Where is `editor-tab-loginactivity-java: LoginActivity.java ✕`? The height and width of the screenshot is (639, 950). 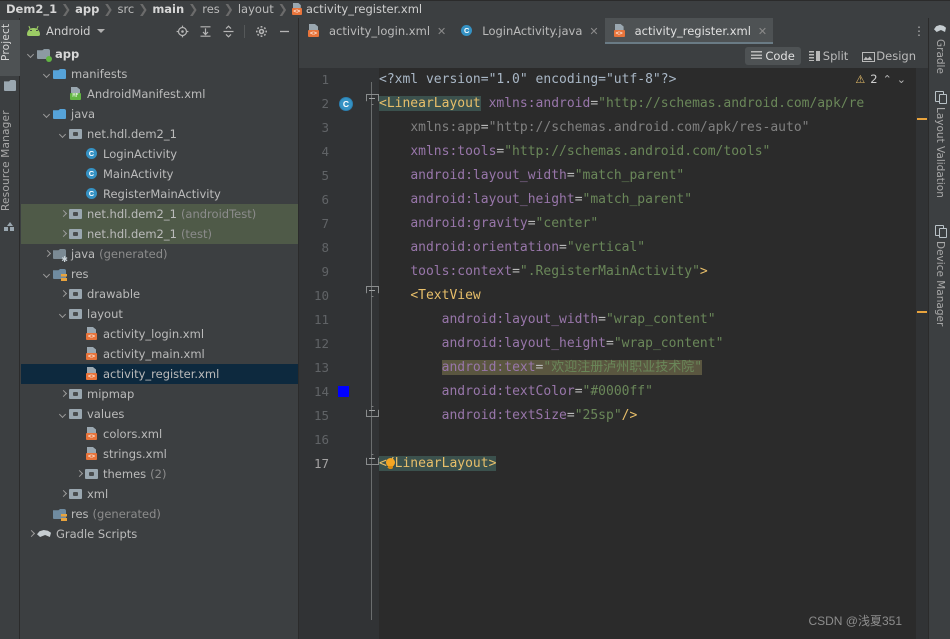
editor-tab-loginactivity-java: LoginActivity.java ✕ is located at coordinates (528, 31).